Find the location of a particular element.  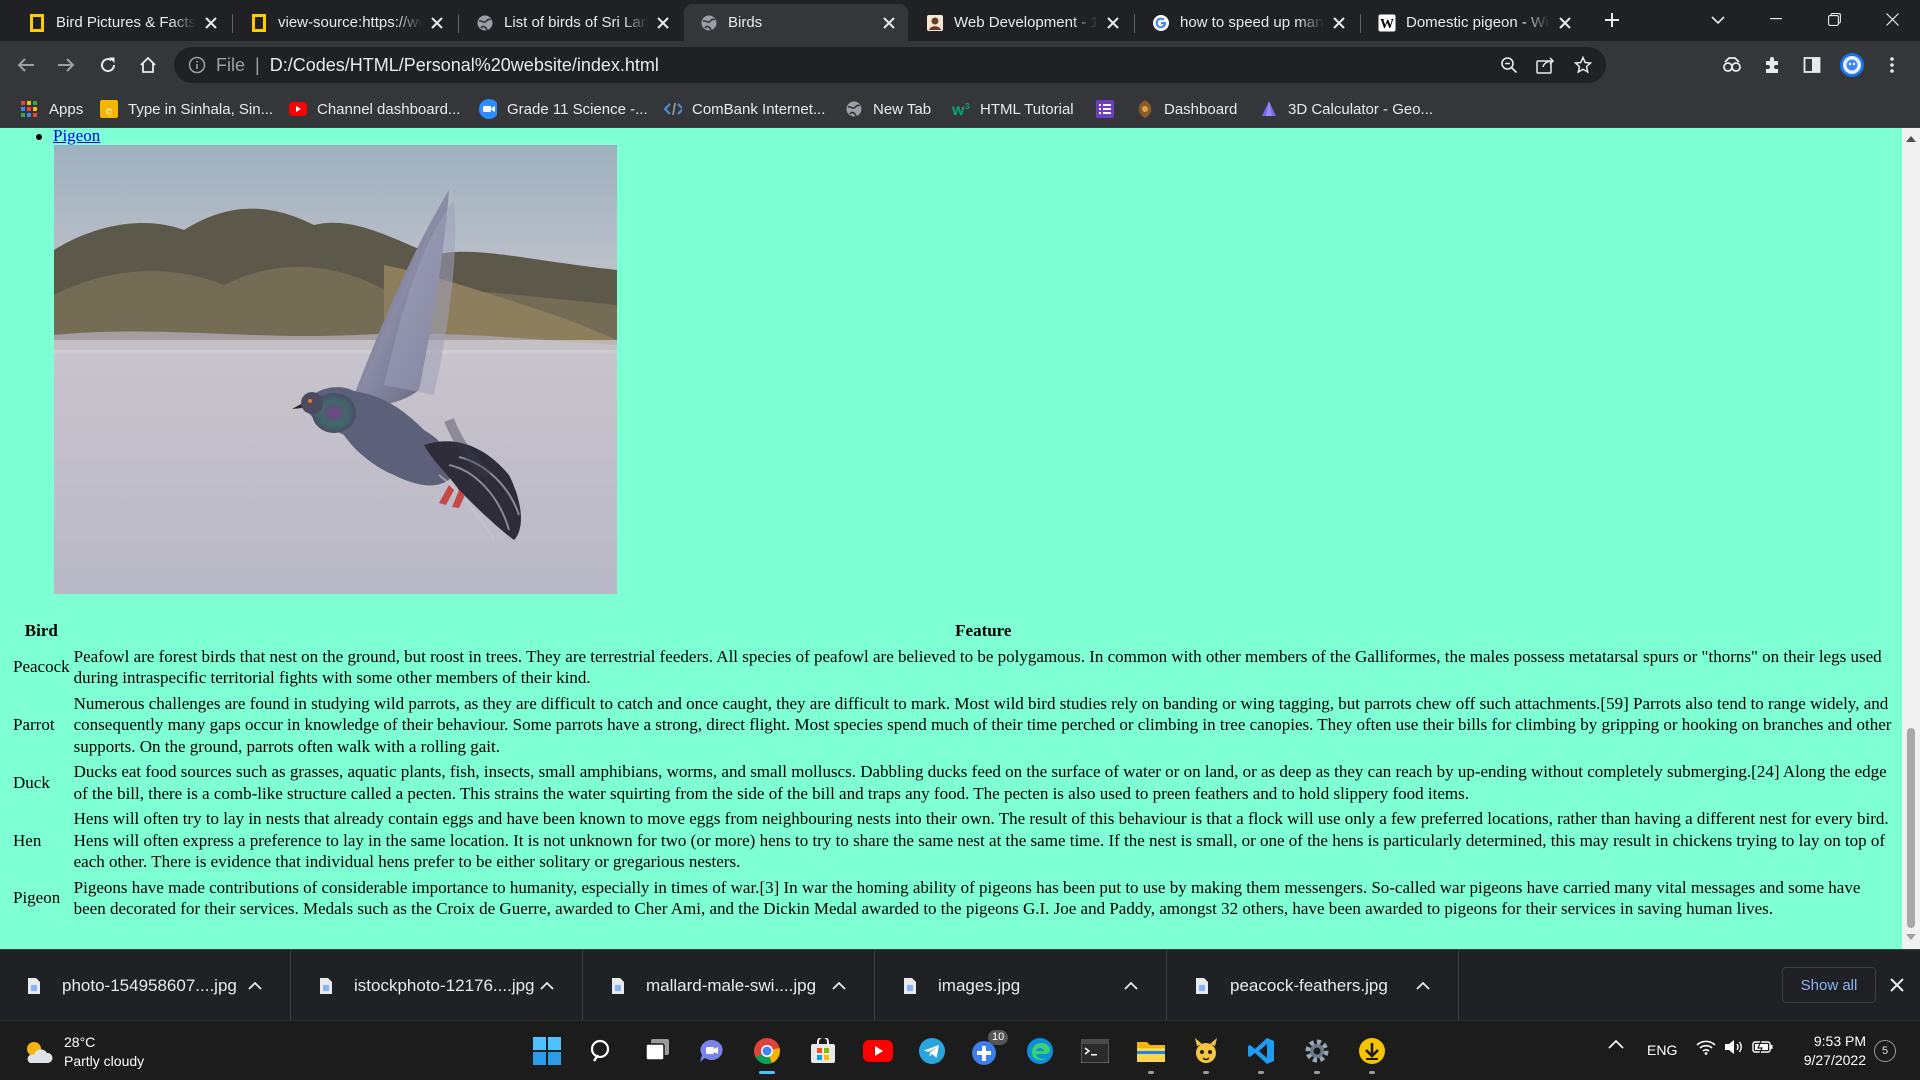

bookmark-html-tutorial: w3 HTML Tutorial is located at coordinates (1013, 109).